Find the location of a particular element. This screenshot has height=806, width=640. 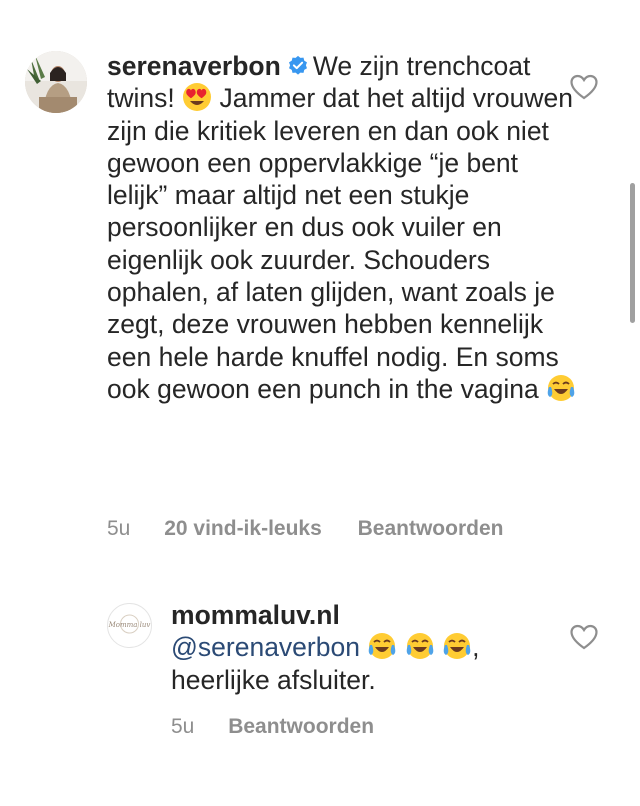

verified-badge-icon is located at coordinates (297, 65).